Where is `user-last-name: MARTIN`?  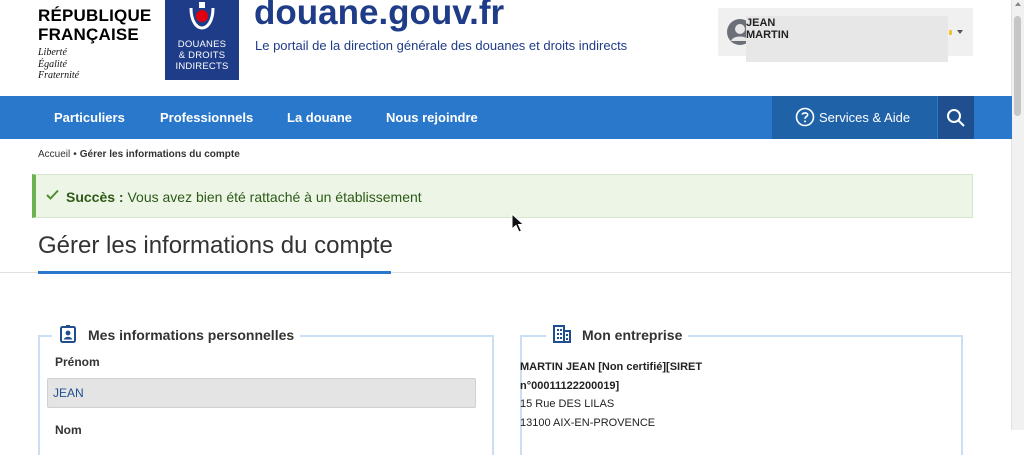 user-last-name: MARTIN is located at coordinates (767, 35).